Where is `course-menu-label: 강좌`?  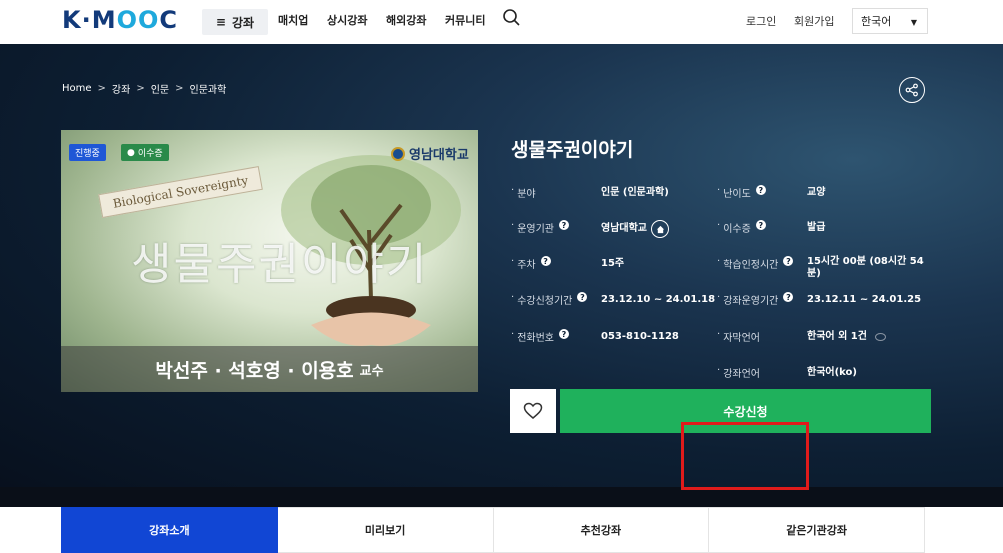
course-menu-label: 강좌 is located at coordinates (243, 22).